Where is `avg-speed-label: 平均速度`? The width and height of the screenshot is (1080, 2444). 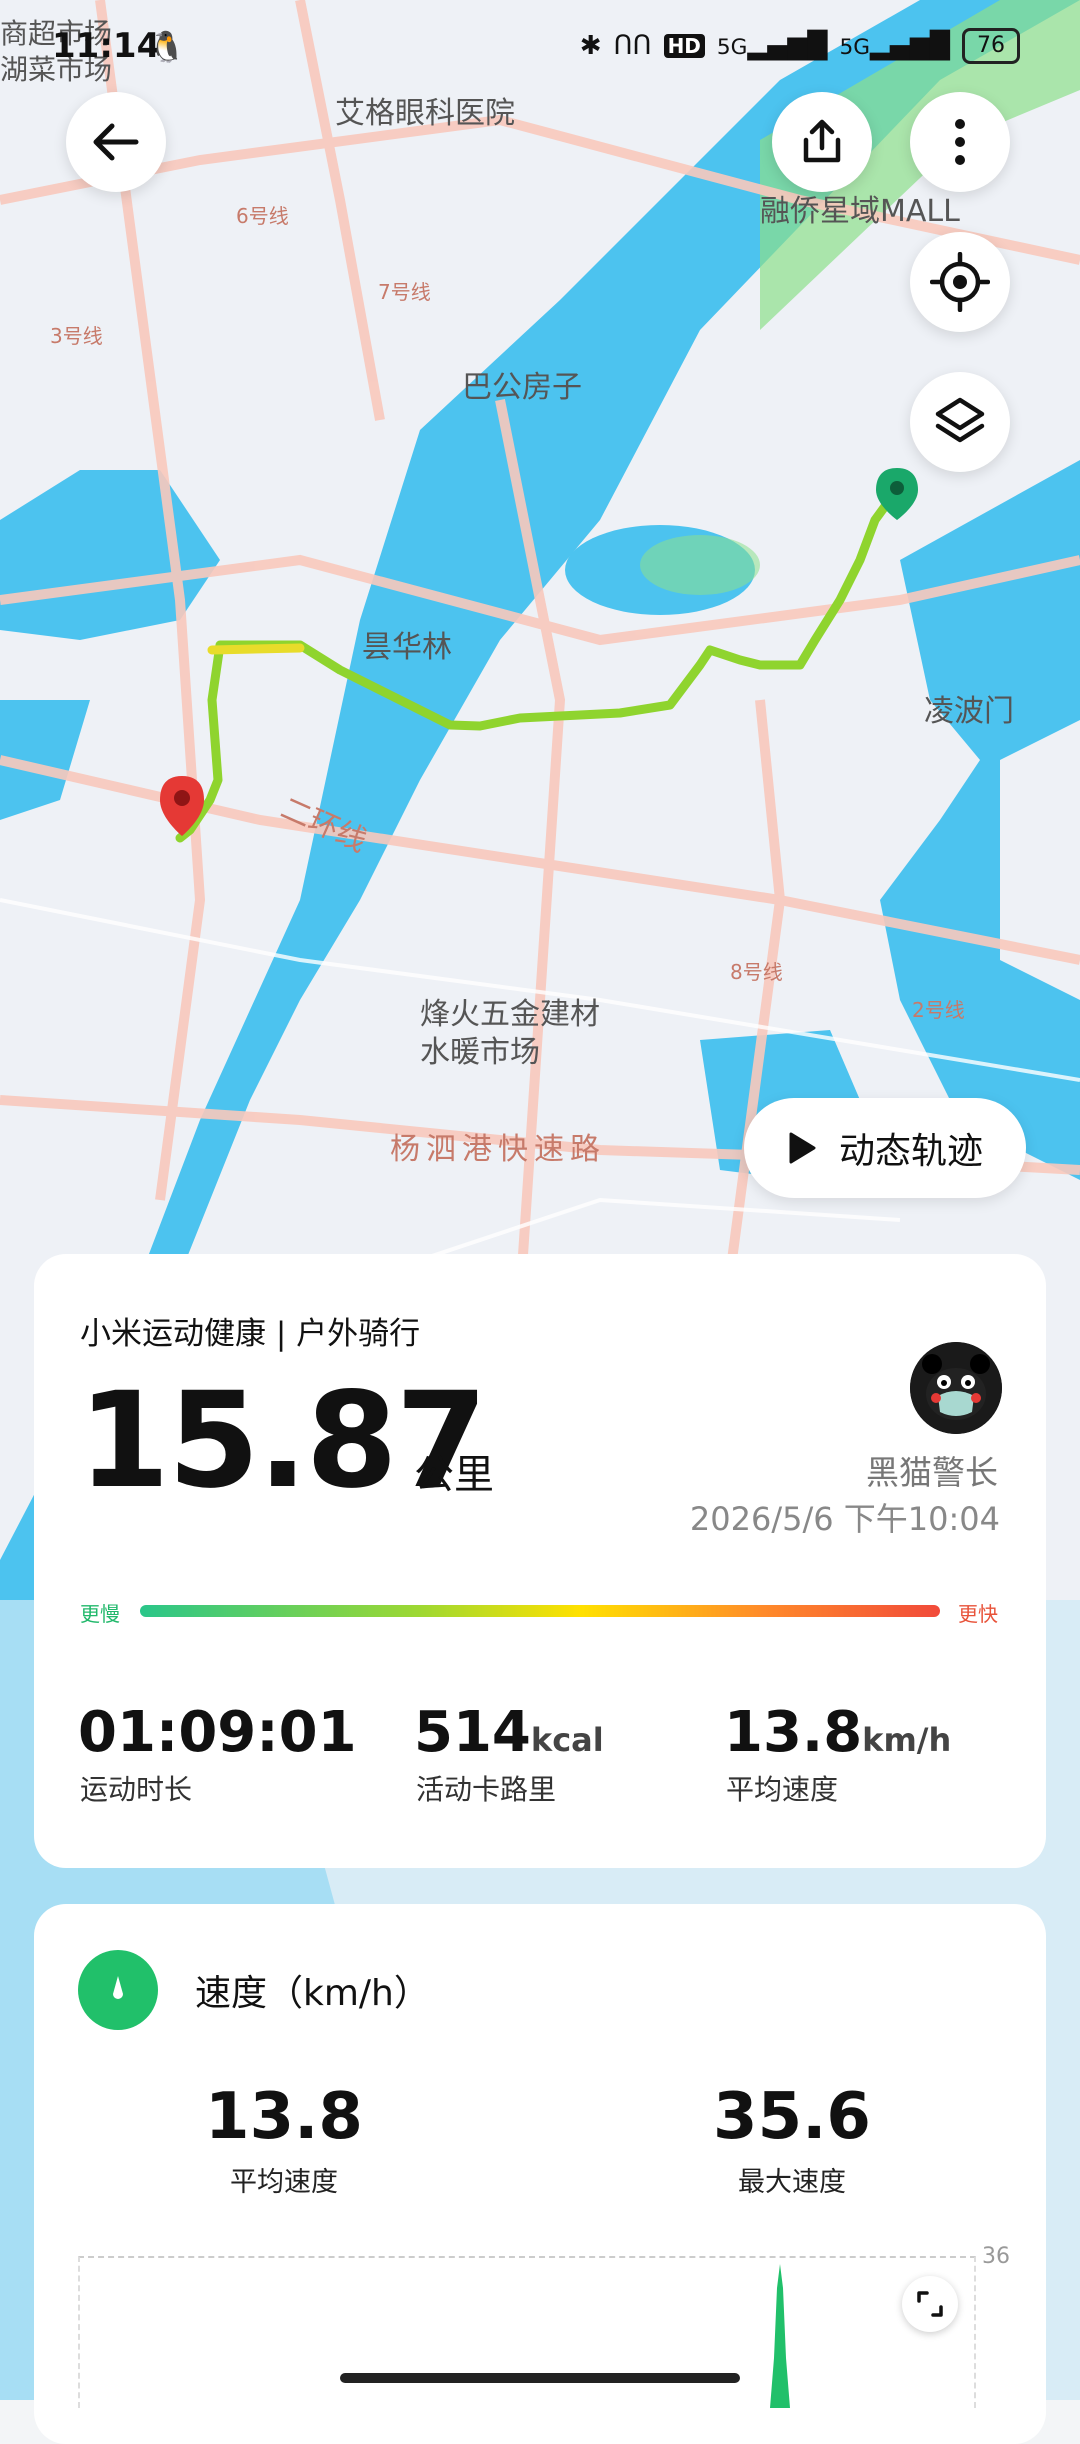 avg-speed-label: 平均速度 is located at coordinates (782, 1789).